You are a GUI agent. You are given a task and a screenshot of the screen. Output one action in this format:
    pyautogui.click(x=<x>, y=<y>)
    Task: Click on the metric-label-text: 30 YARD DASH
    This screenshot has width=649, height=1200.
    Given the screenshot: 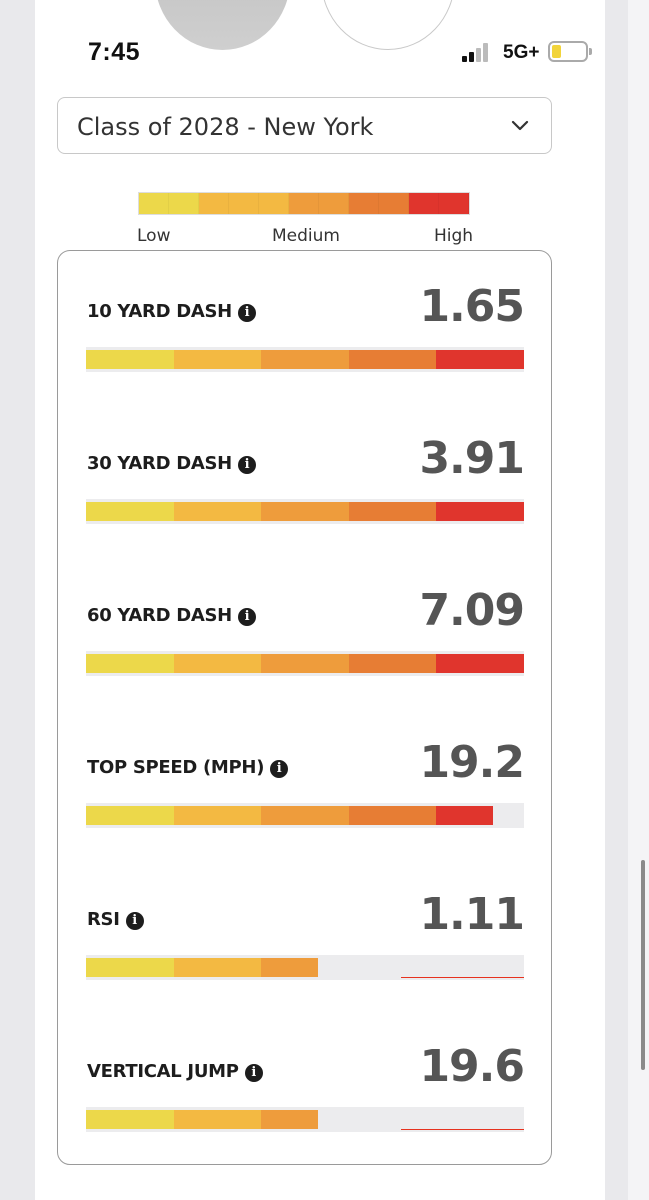 What is the action you would take?
    pyautogui.click(x=159, y=463)
    